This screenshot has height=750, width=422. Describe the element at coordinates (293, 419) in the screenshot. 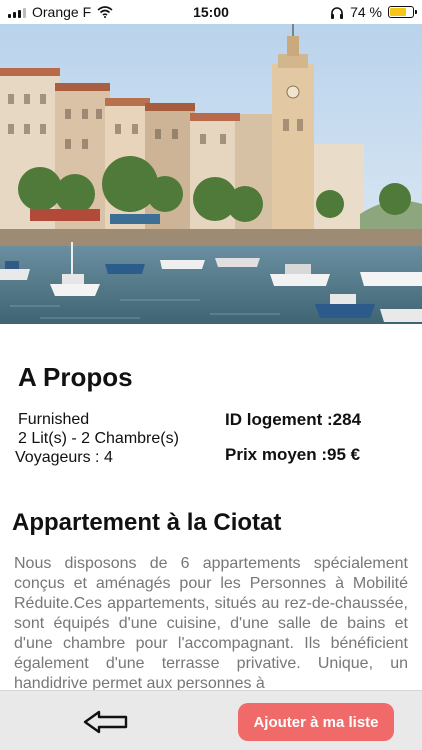

I see `housing-id: ID logement :284` at that location.